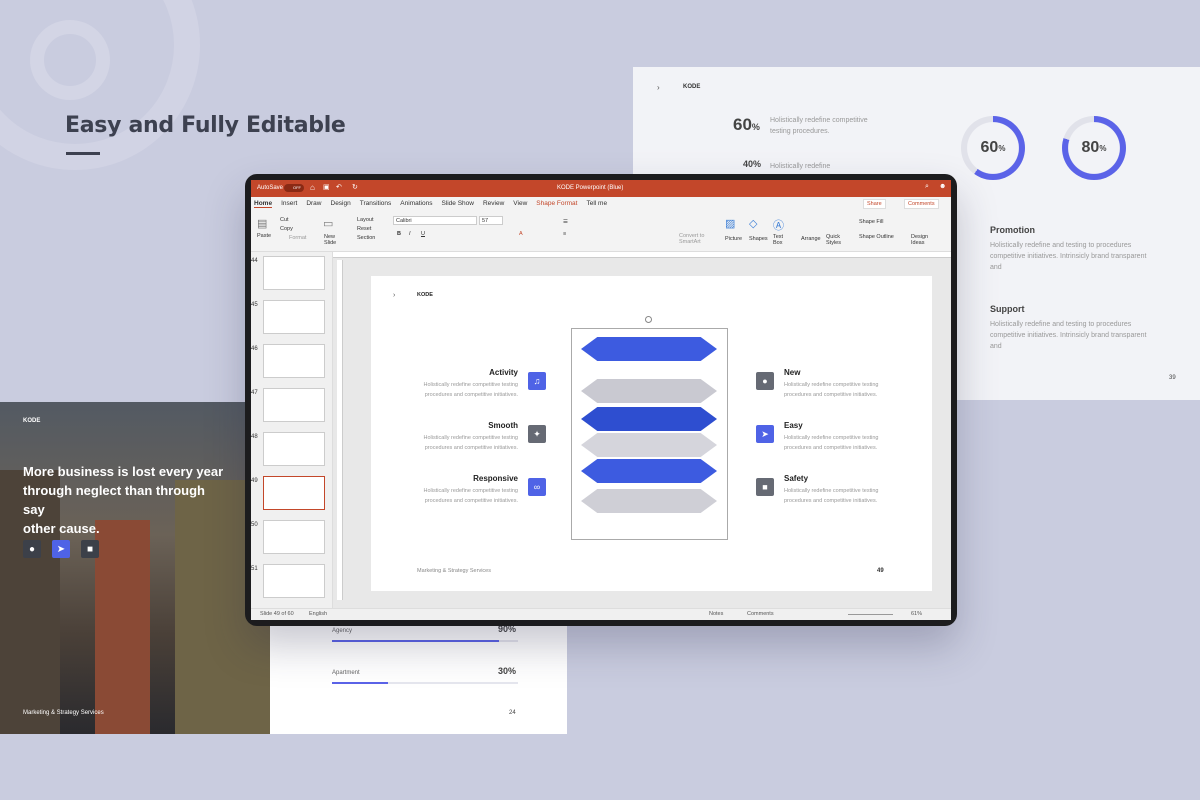 The height and width of the screenshot is (800, 1200). I want to click on progress-ring-60: 60%, so click(993, 148).